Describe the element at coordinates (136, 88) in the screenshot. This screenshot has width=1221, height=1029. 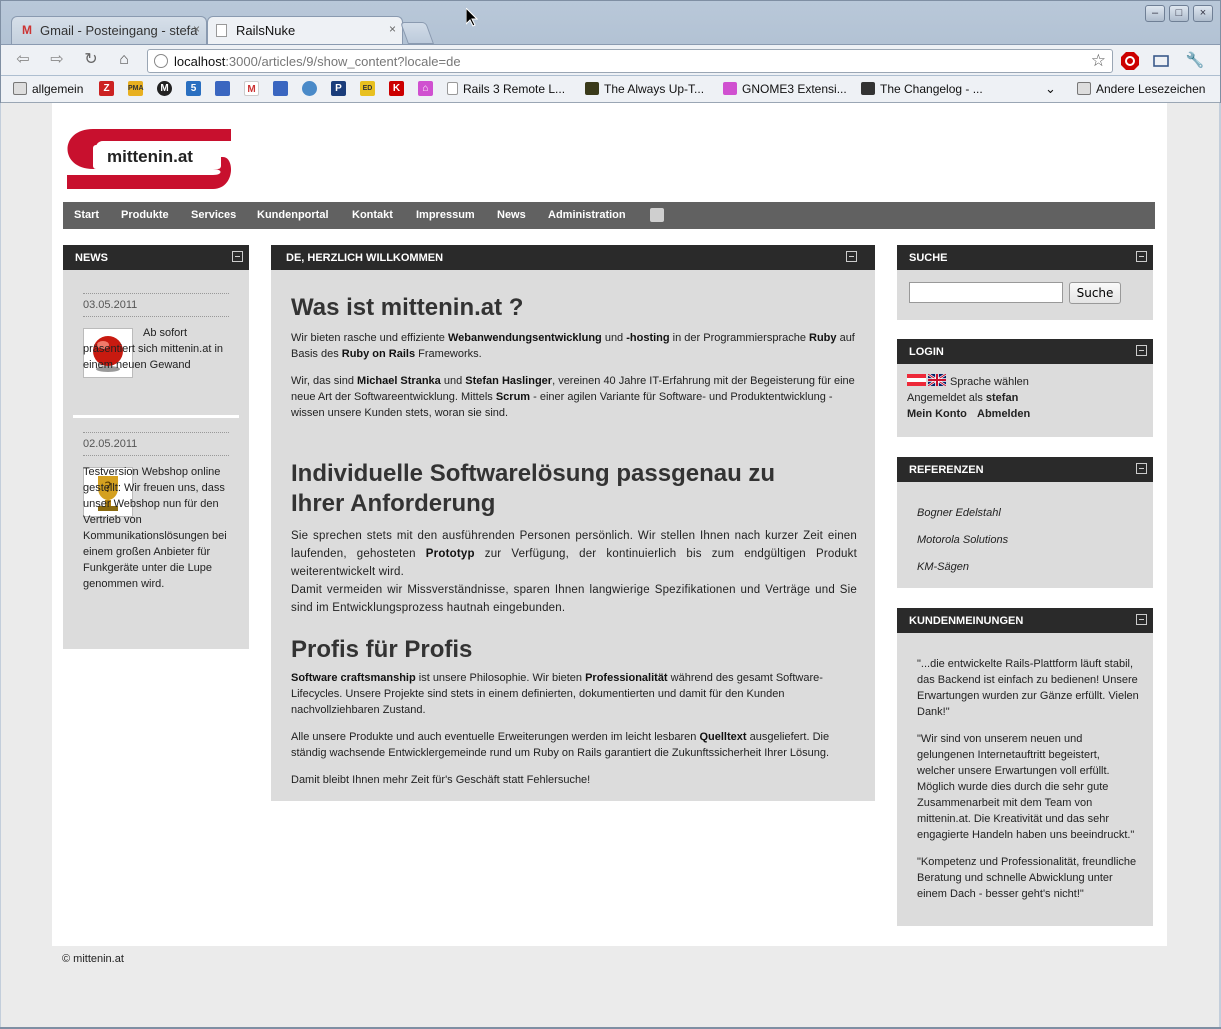
I see `bookmark-pma-icon: PMA` at that location.